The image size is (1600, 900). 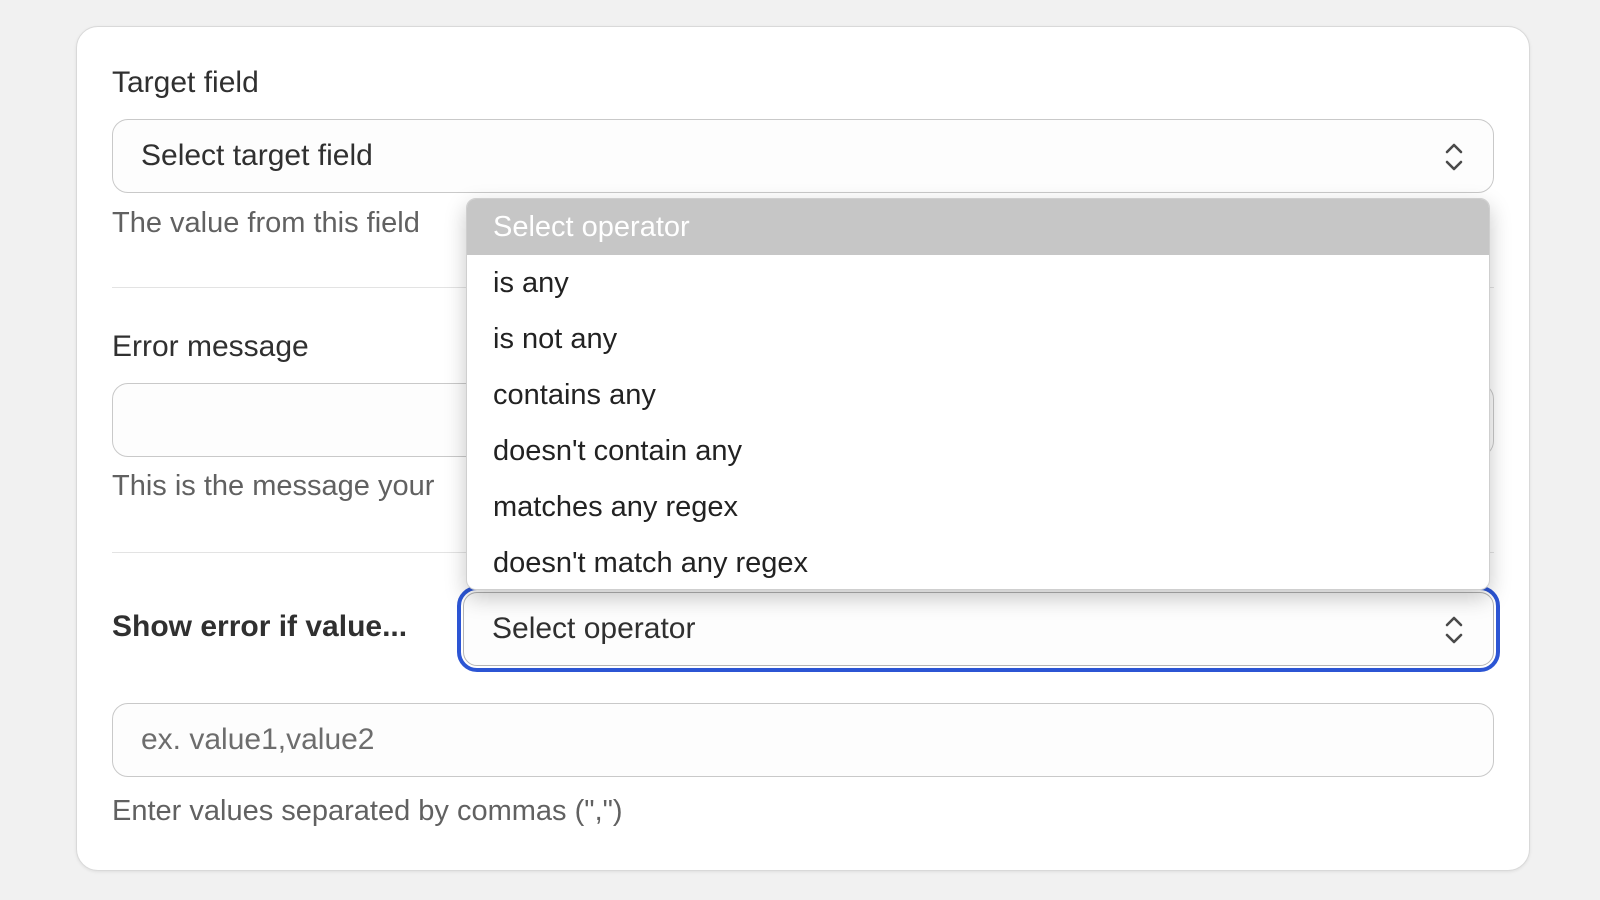 What do you see at coordinates (257, 155) in the screenshot?
I see `target-field-selected-value: Select target field` at bounding box center [257, 155].